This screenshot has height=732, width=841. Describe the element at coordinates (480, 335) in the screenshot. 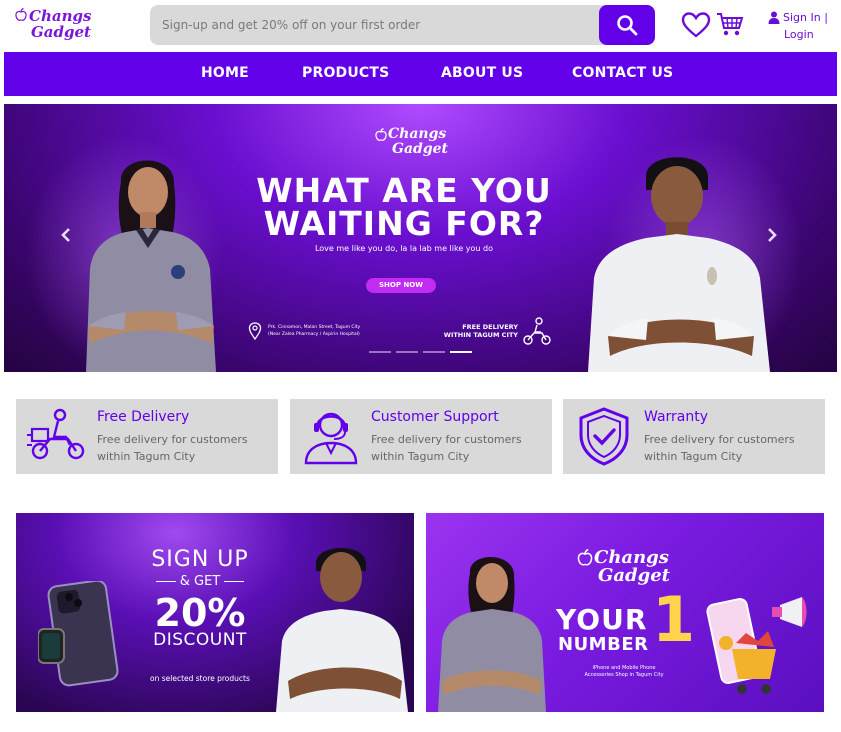

I see `hero-delivery-line2: WITHIN TAGUM CITY` at that location.